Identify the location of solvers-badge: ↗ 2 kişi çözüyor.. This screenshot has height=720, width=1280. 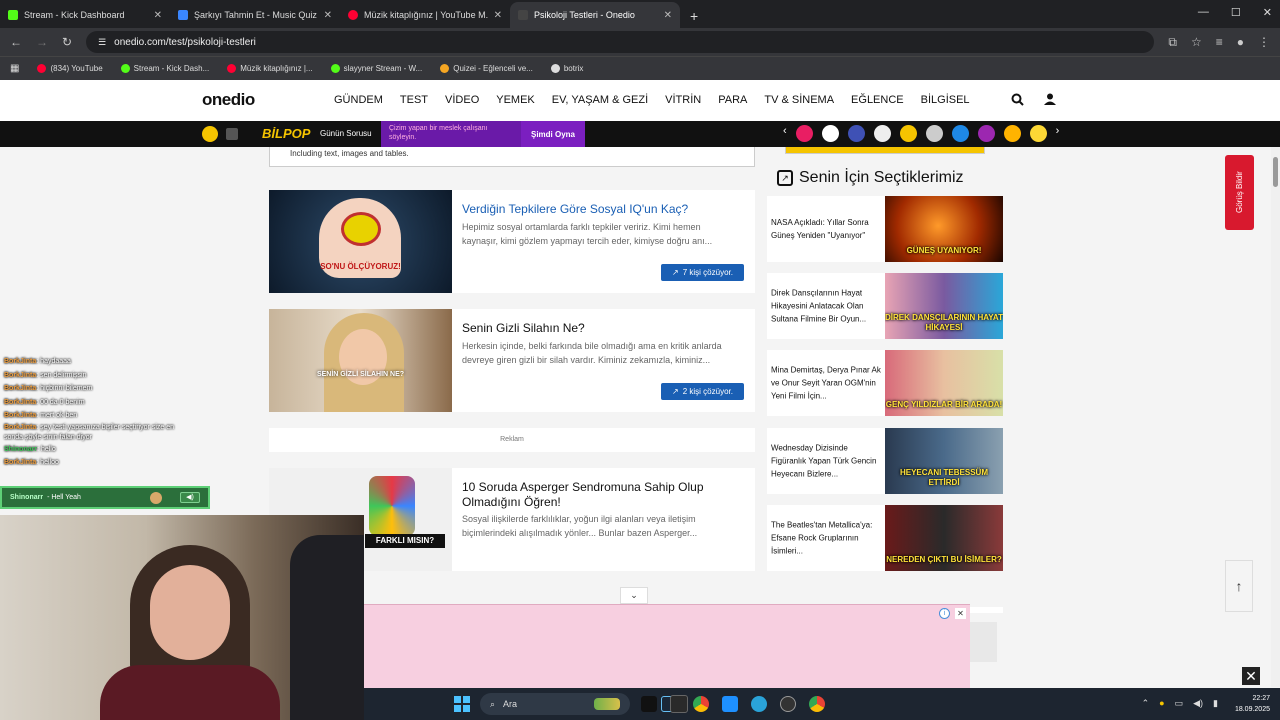
(702, 391).